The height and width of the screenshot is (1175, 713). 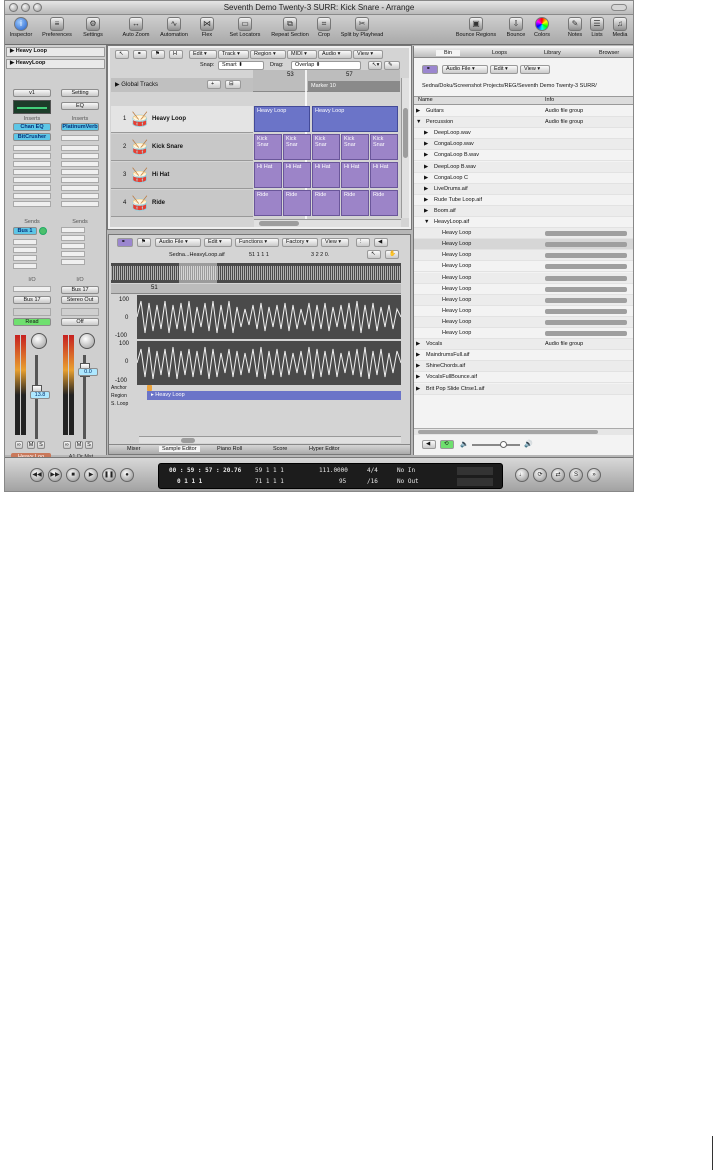 What do you see at coordinates (523, 111) in the screenshot?
I see `bin-row: Guitars ▶ Audio file group` at bounding box center [523, 111].